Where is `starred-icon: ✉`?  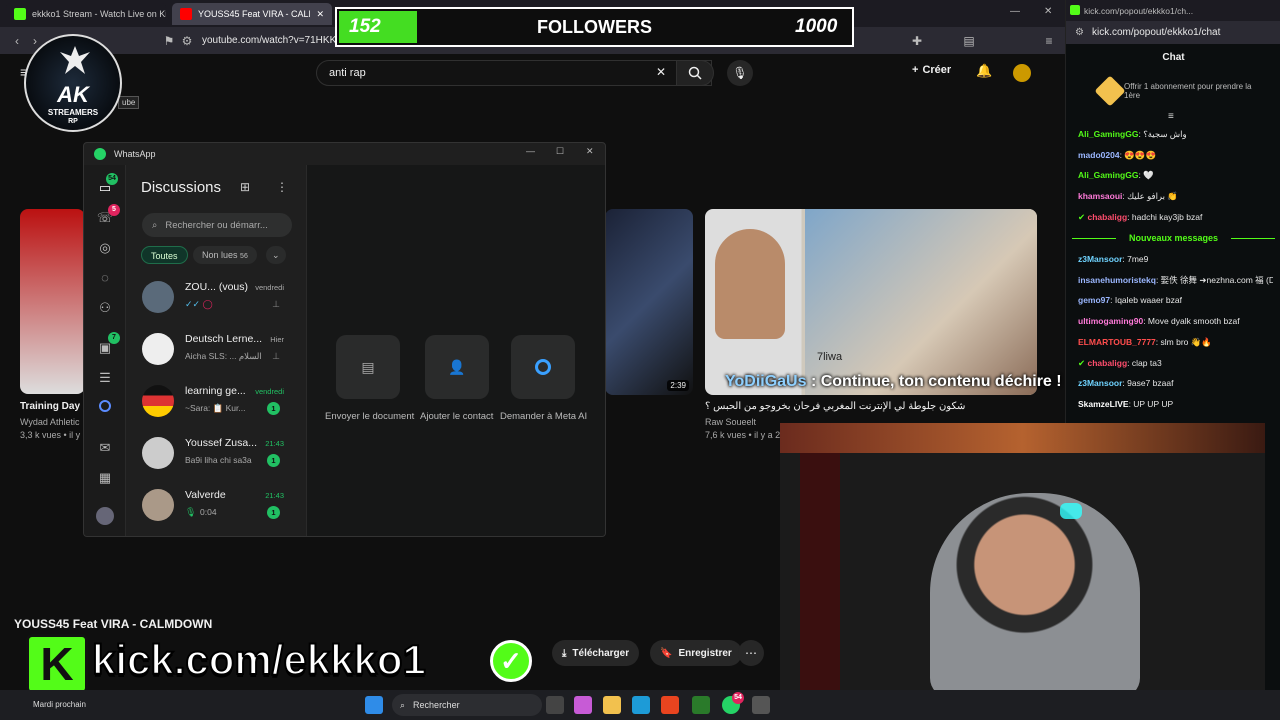
starred-icon: ✉ is located at coordinates (105, 448).